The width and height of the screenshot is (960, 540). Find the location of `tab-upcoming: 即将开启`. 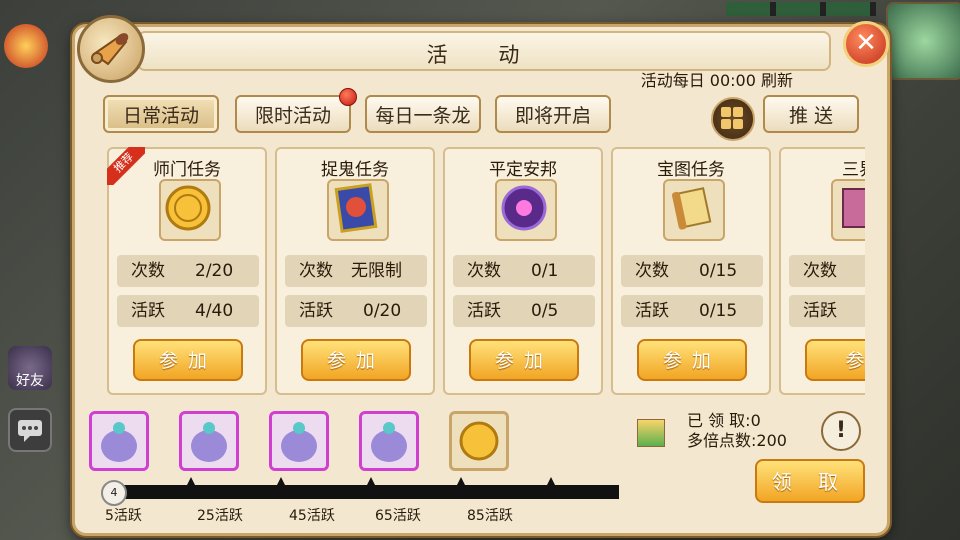

tab-upcoming: 即将开启 is located at coordinates (553, 114).